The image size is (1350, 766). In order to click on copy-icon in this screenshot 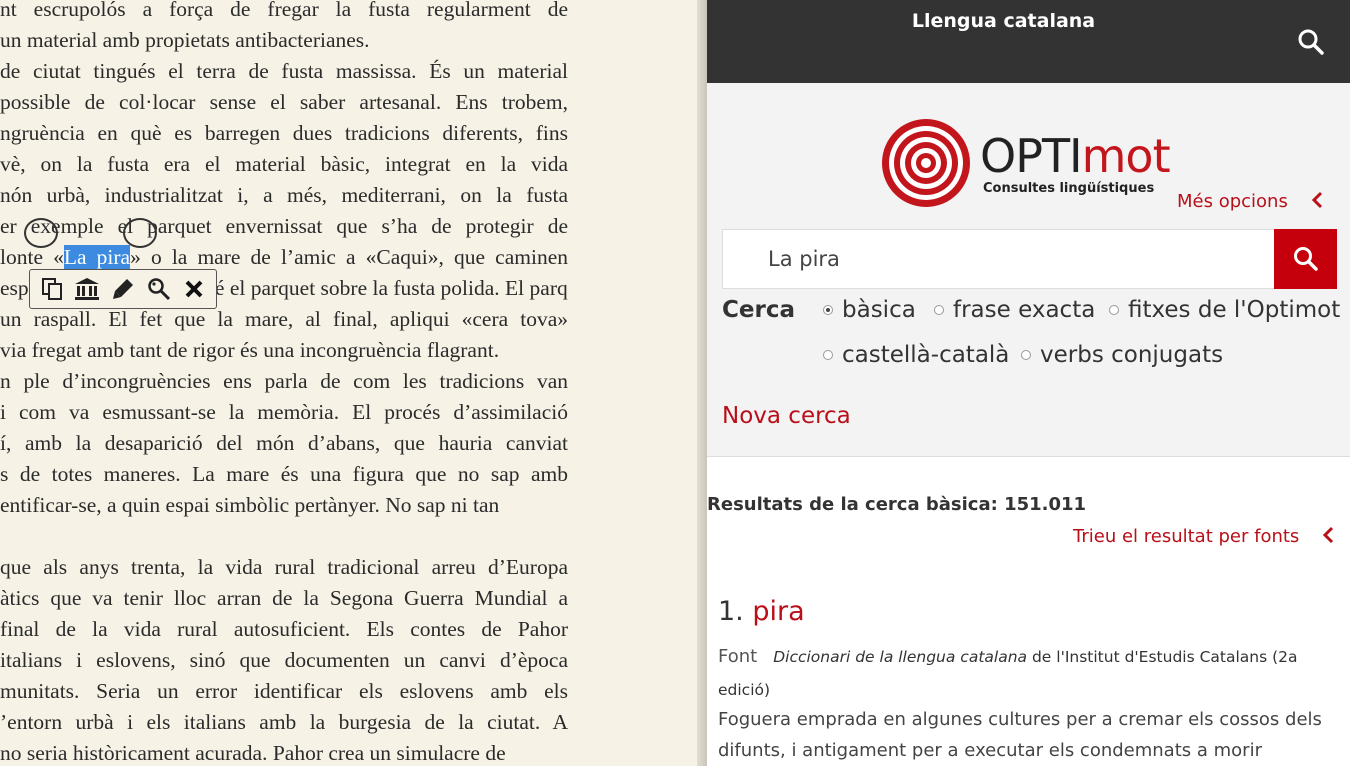, I will do `click(51, 289)`.